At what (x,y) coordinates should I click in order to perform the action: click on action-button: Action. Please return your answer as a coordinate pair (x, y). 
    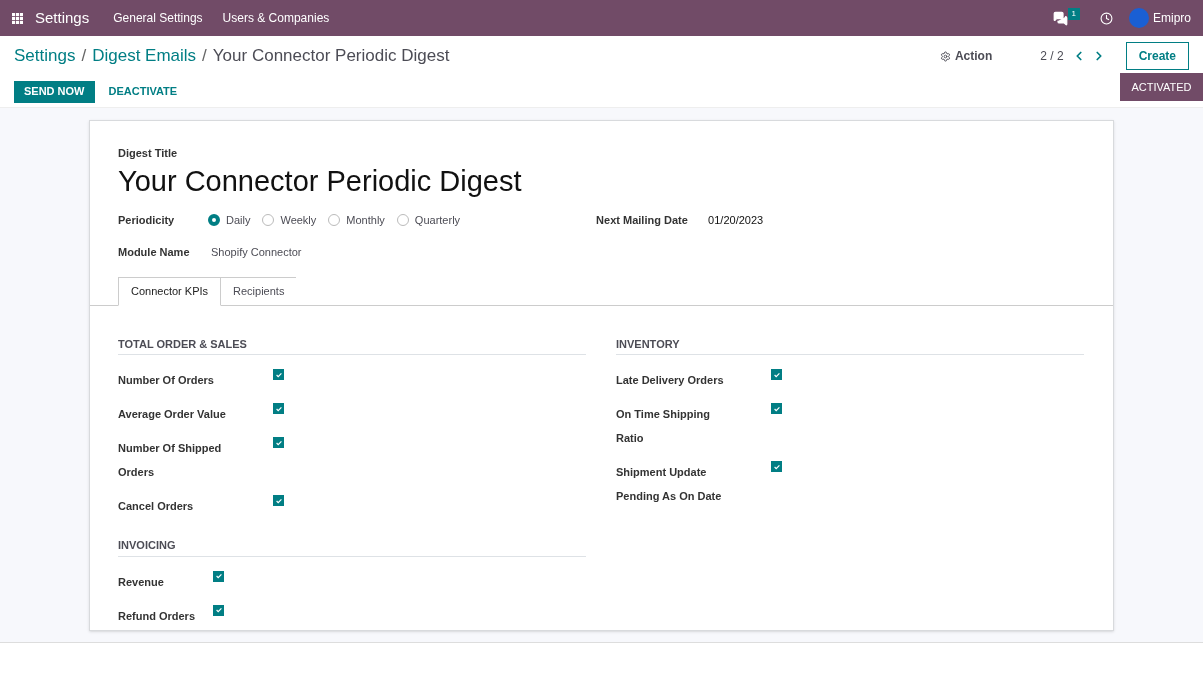
    Looking at the image, I should click on (966, 56).